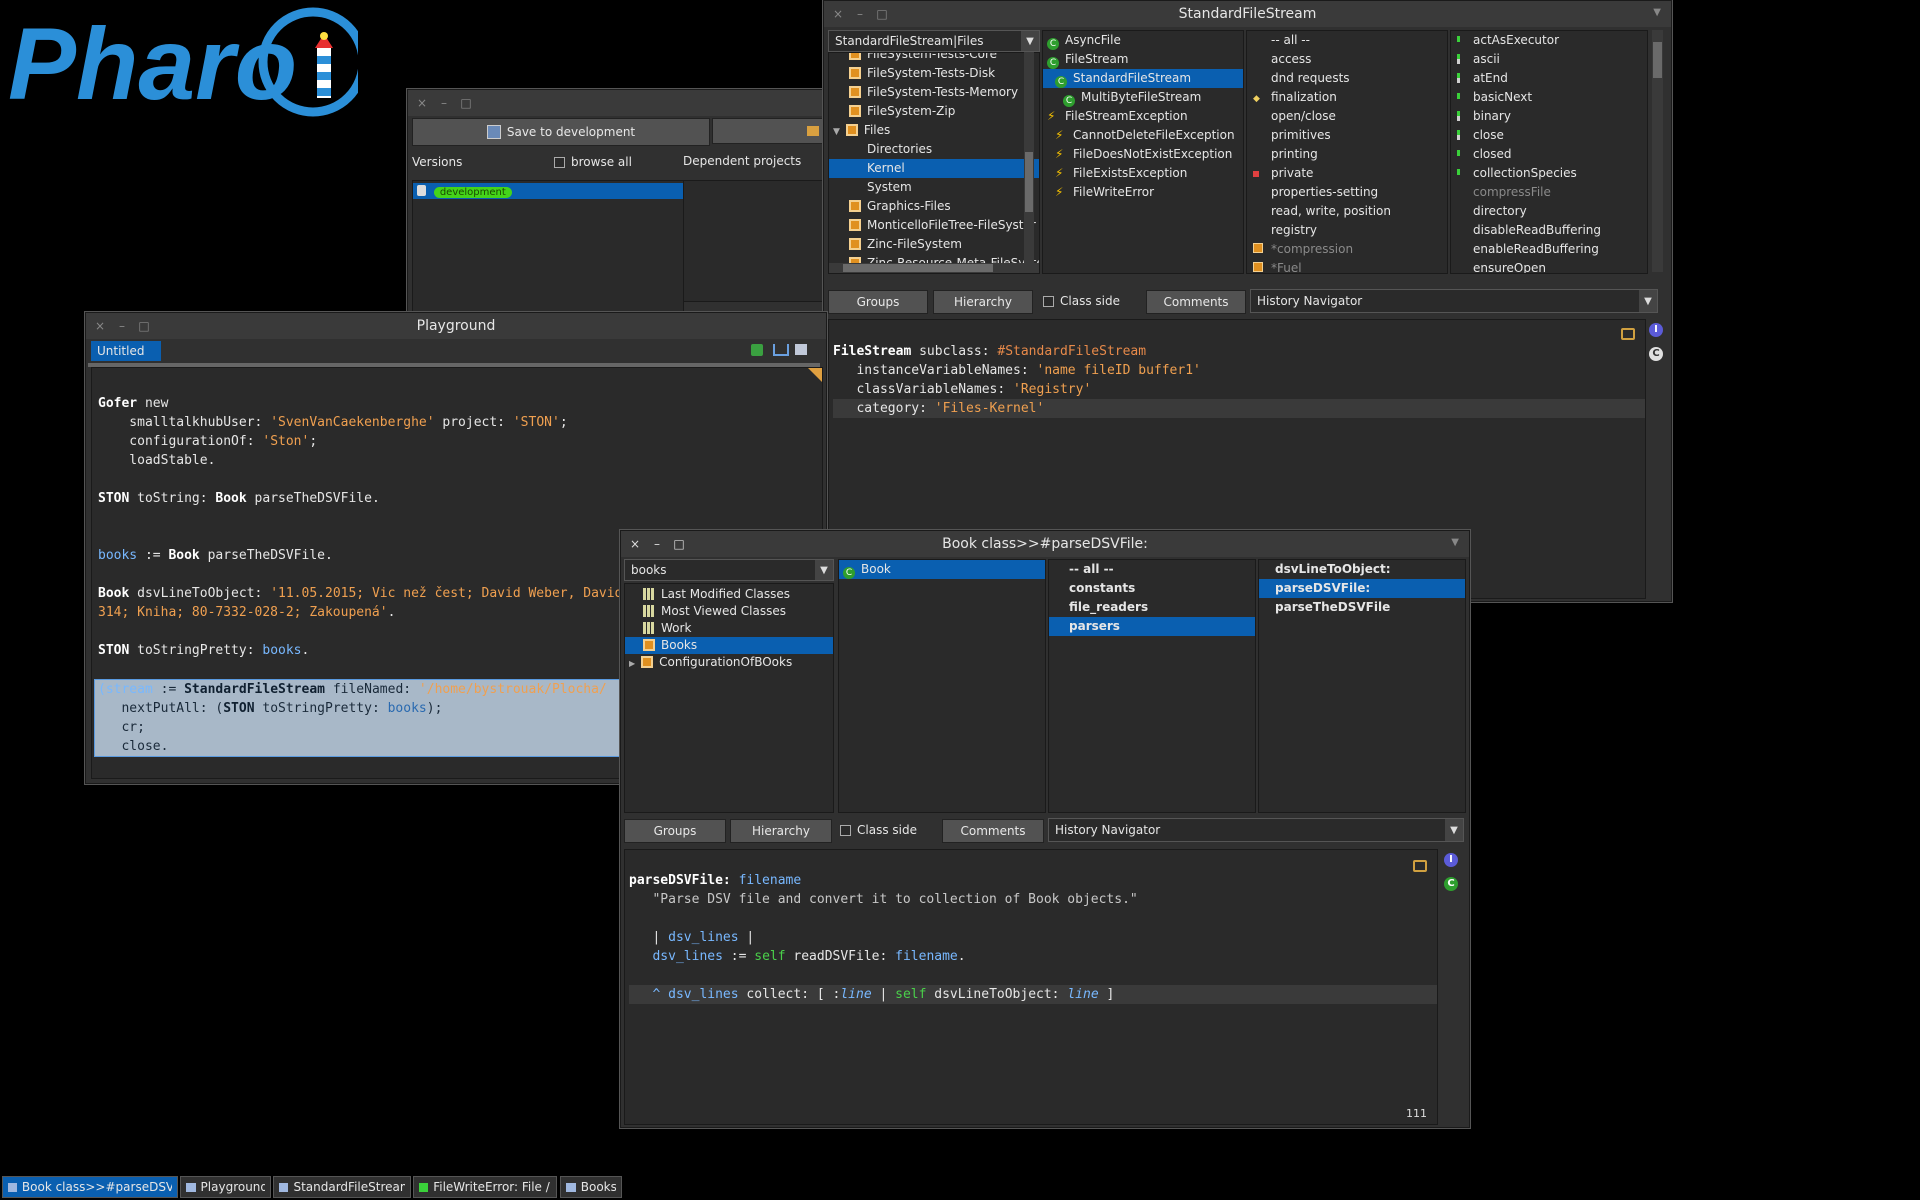 This screenshot has width=1920, height=1200. Describe the element at coordinates (1347, 116) in the screenshot. I see `protocol-row: open/close` at that location.